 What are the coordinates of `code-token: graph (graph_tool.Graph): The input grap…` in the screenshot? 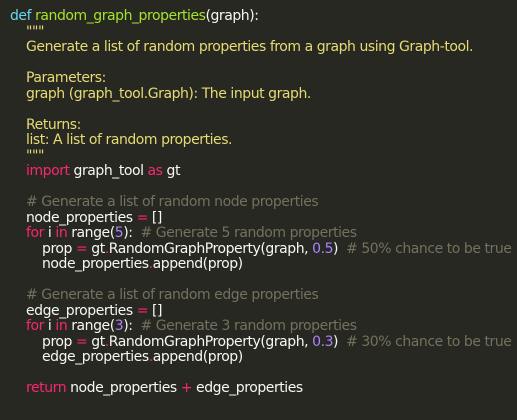 It's located at (160, 93).